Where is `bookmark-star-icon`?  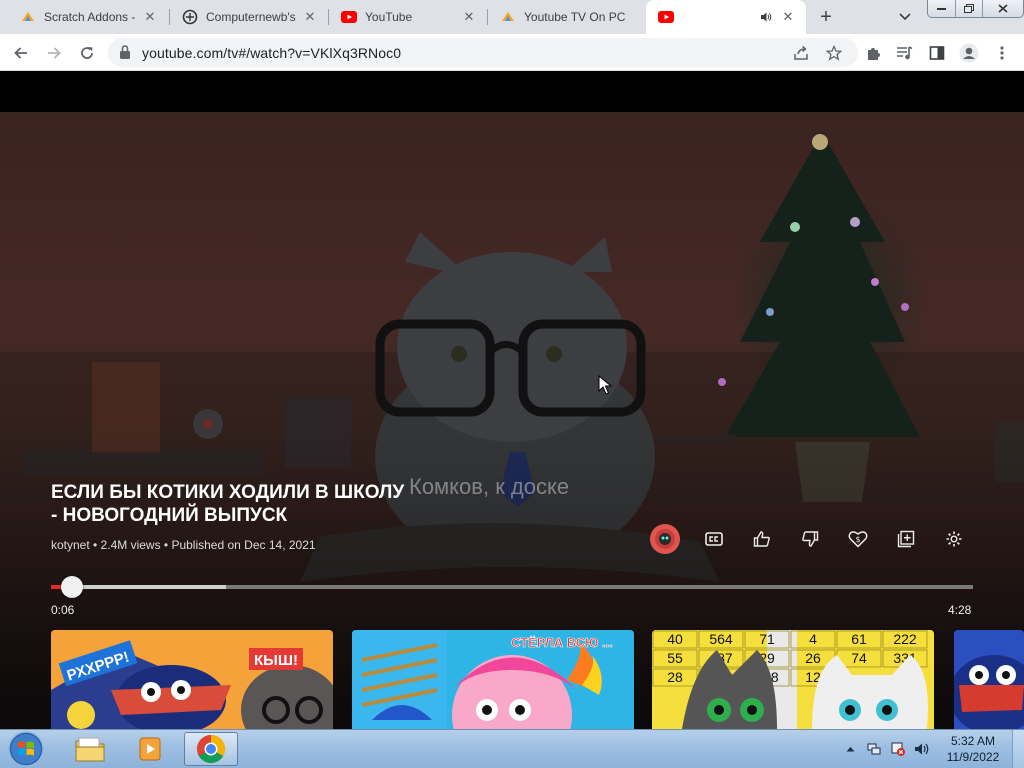
bookmark-star-icon is located at coordinates (834, 53).